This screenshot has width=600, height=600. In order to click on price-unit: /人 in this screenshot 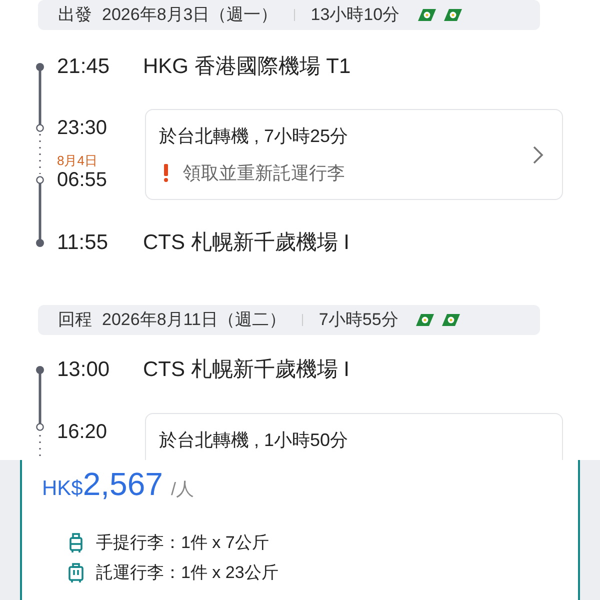, I will do `click(182, 489)`.